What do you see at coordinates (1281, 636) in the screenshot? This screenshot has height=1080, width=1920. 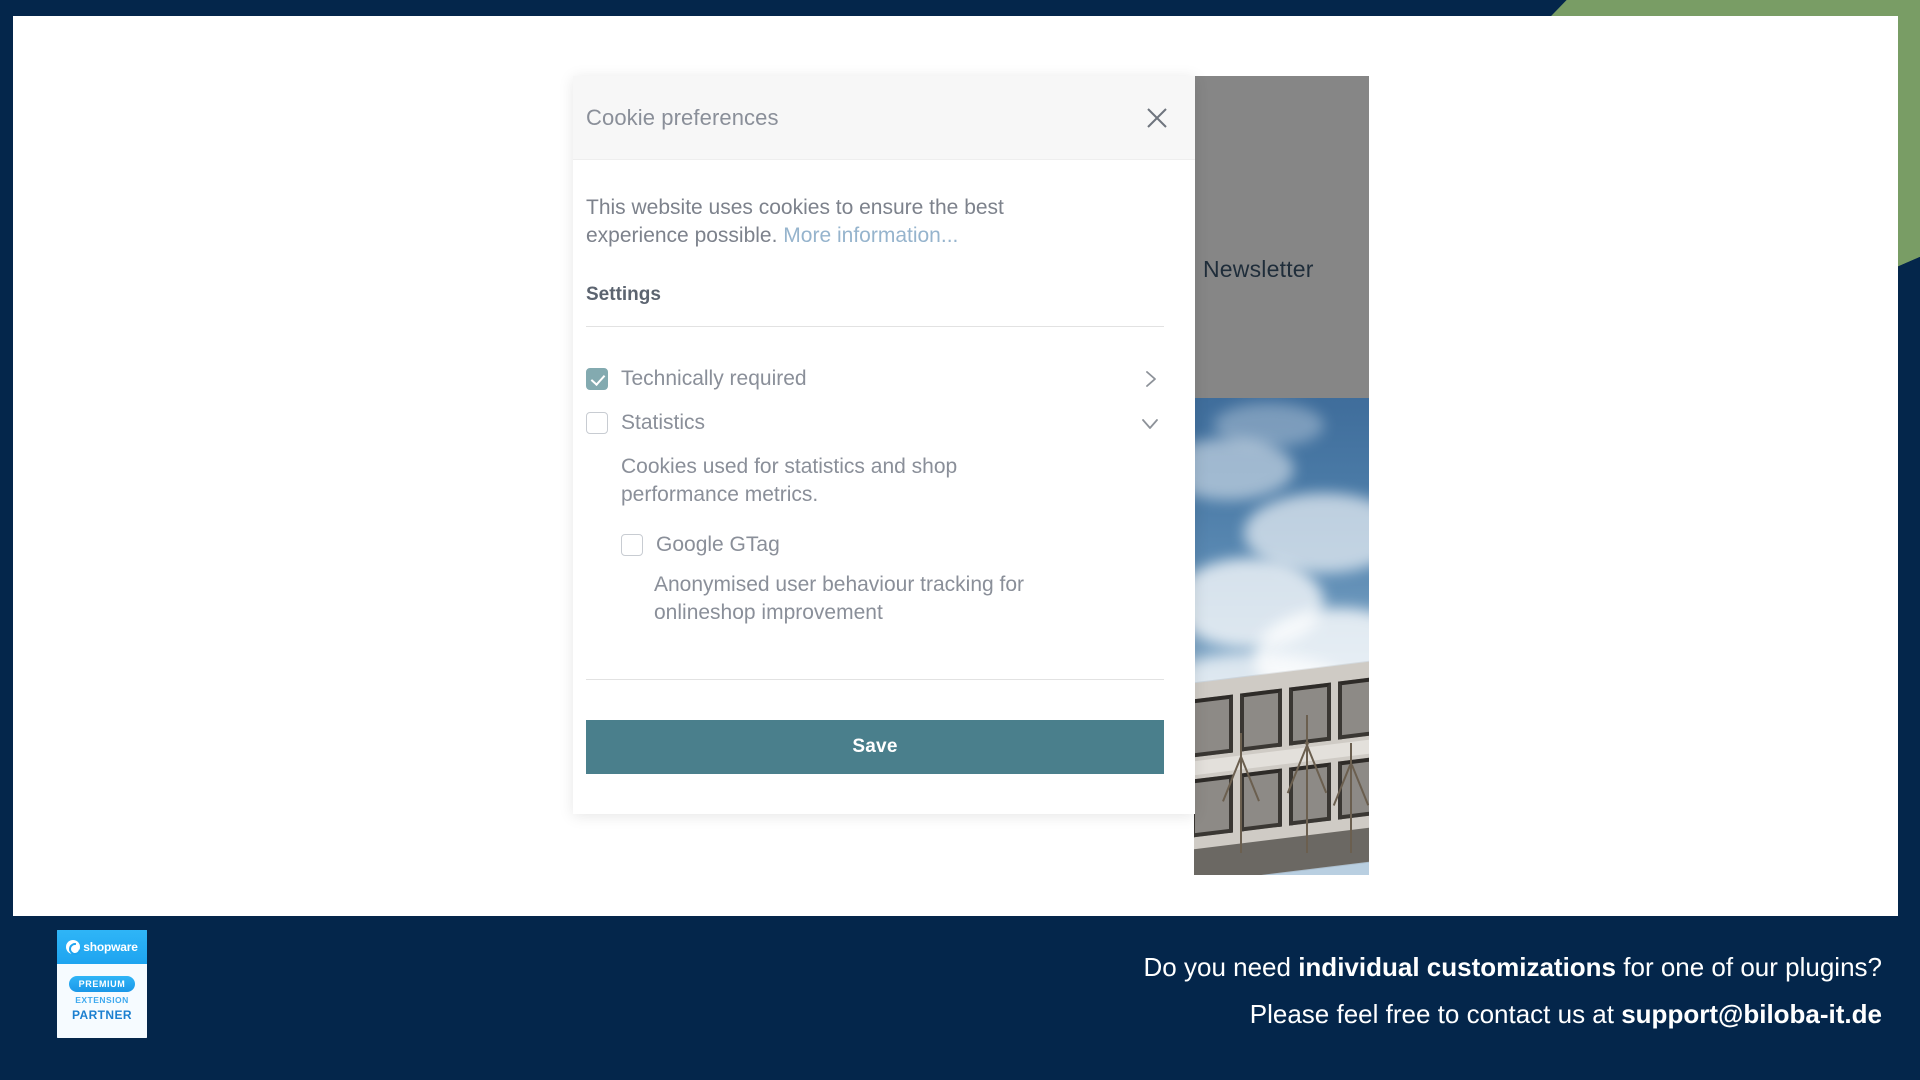 I see `building-photo` at bounding box center [1281, 636].